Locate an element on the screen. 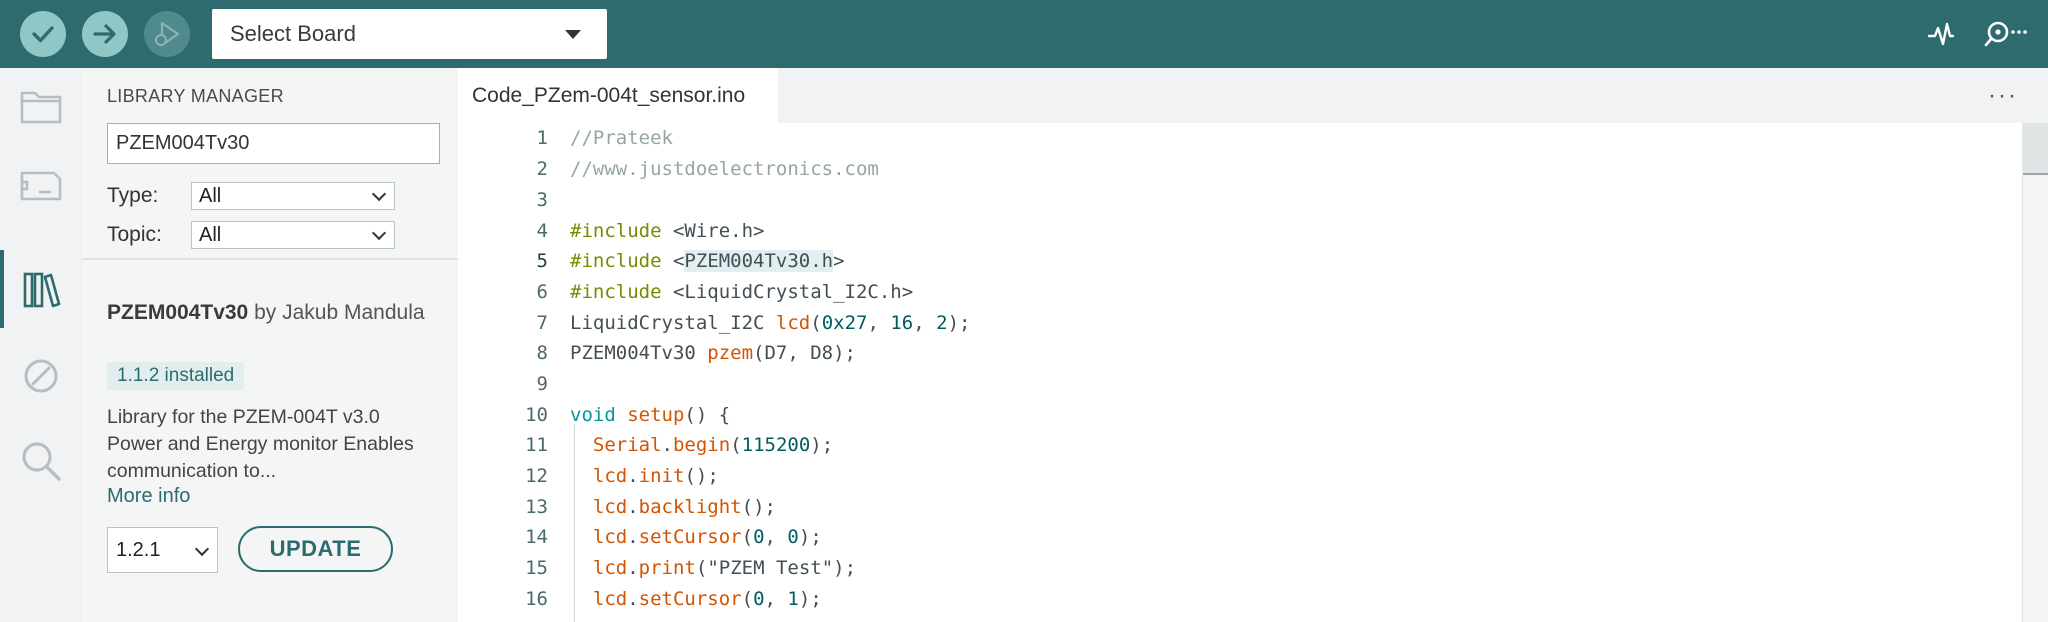 The width and height of the screenshot is (2048, 622). arrow-right-icon is located at coordinates (104, 34).